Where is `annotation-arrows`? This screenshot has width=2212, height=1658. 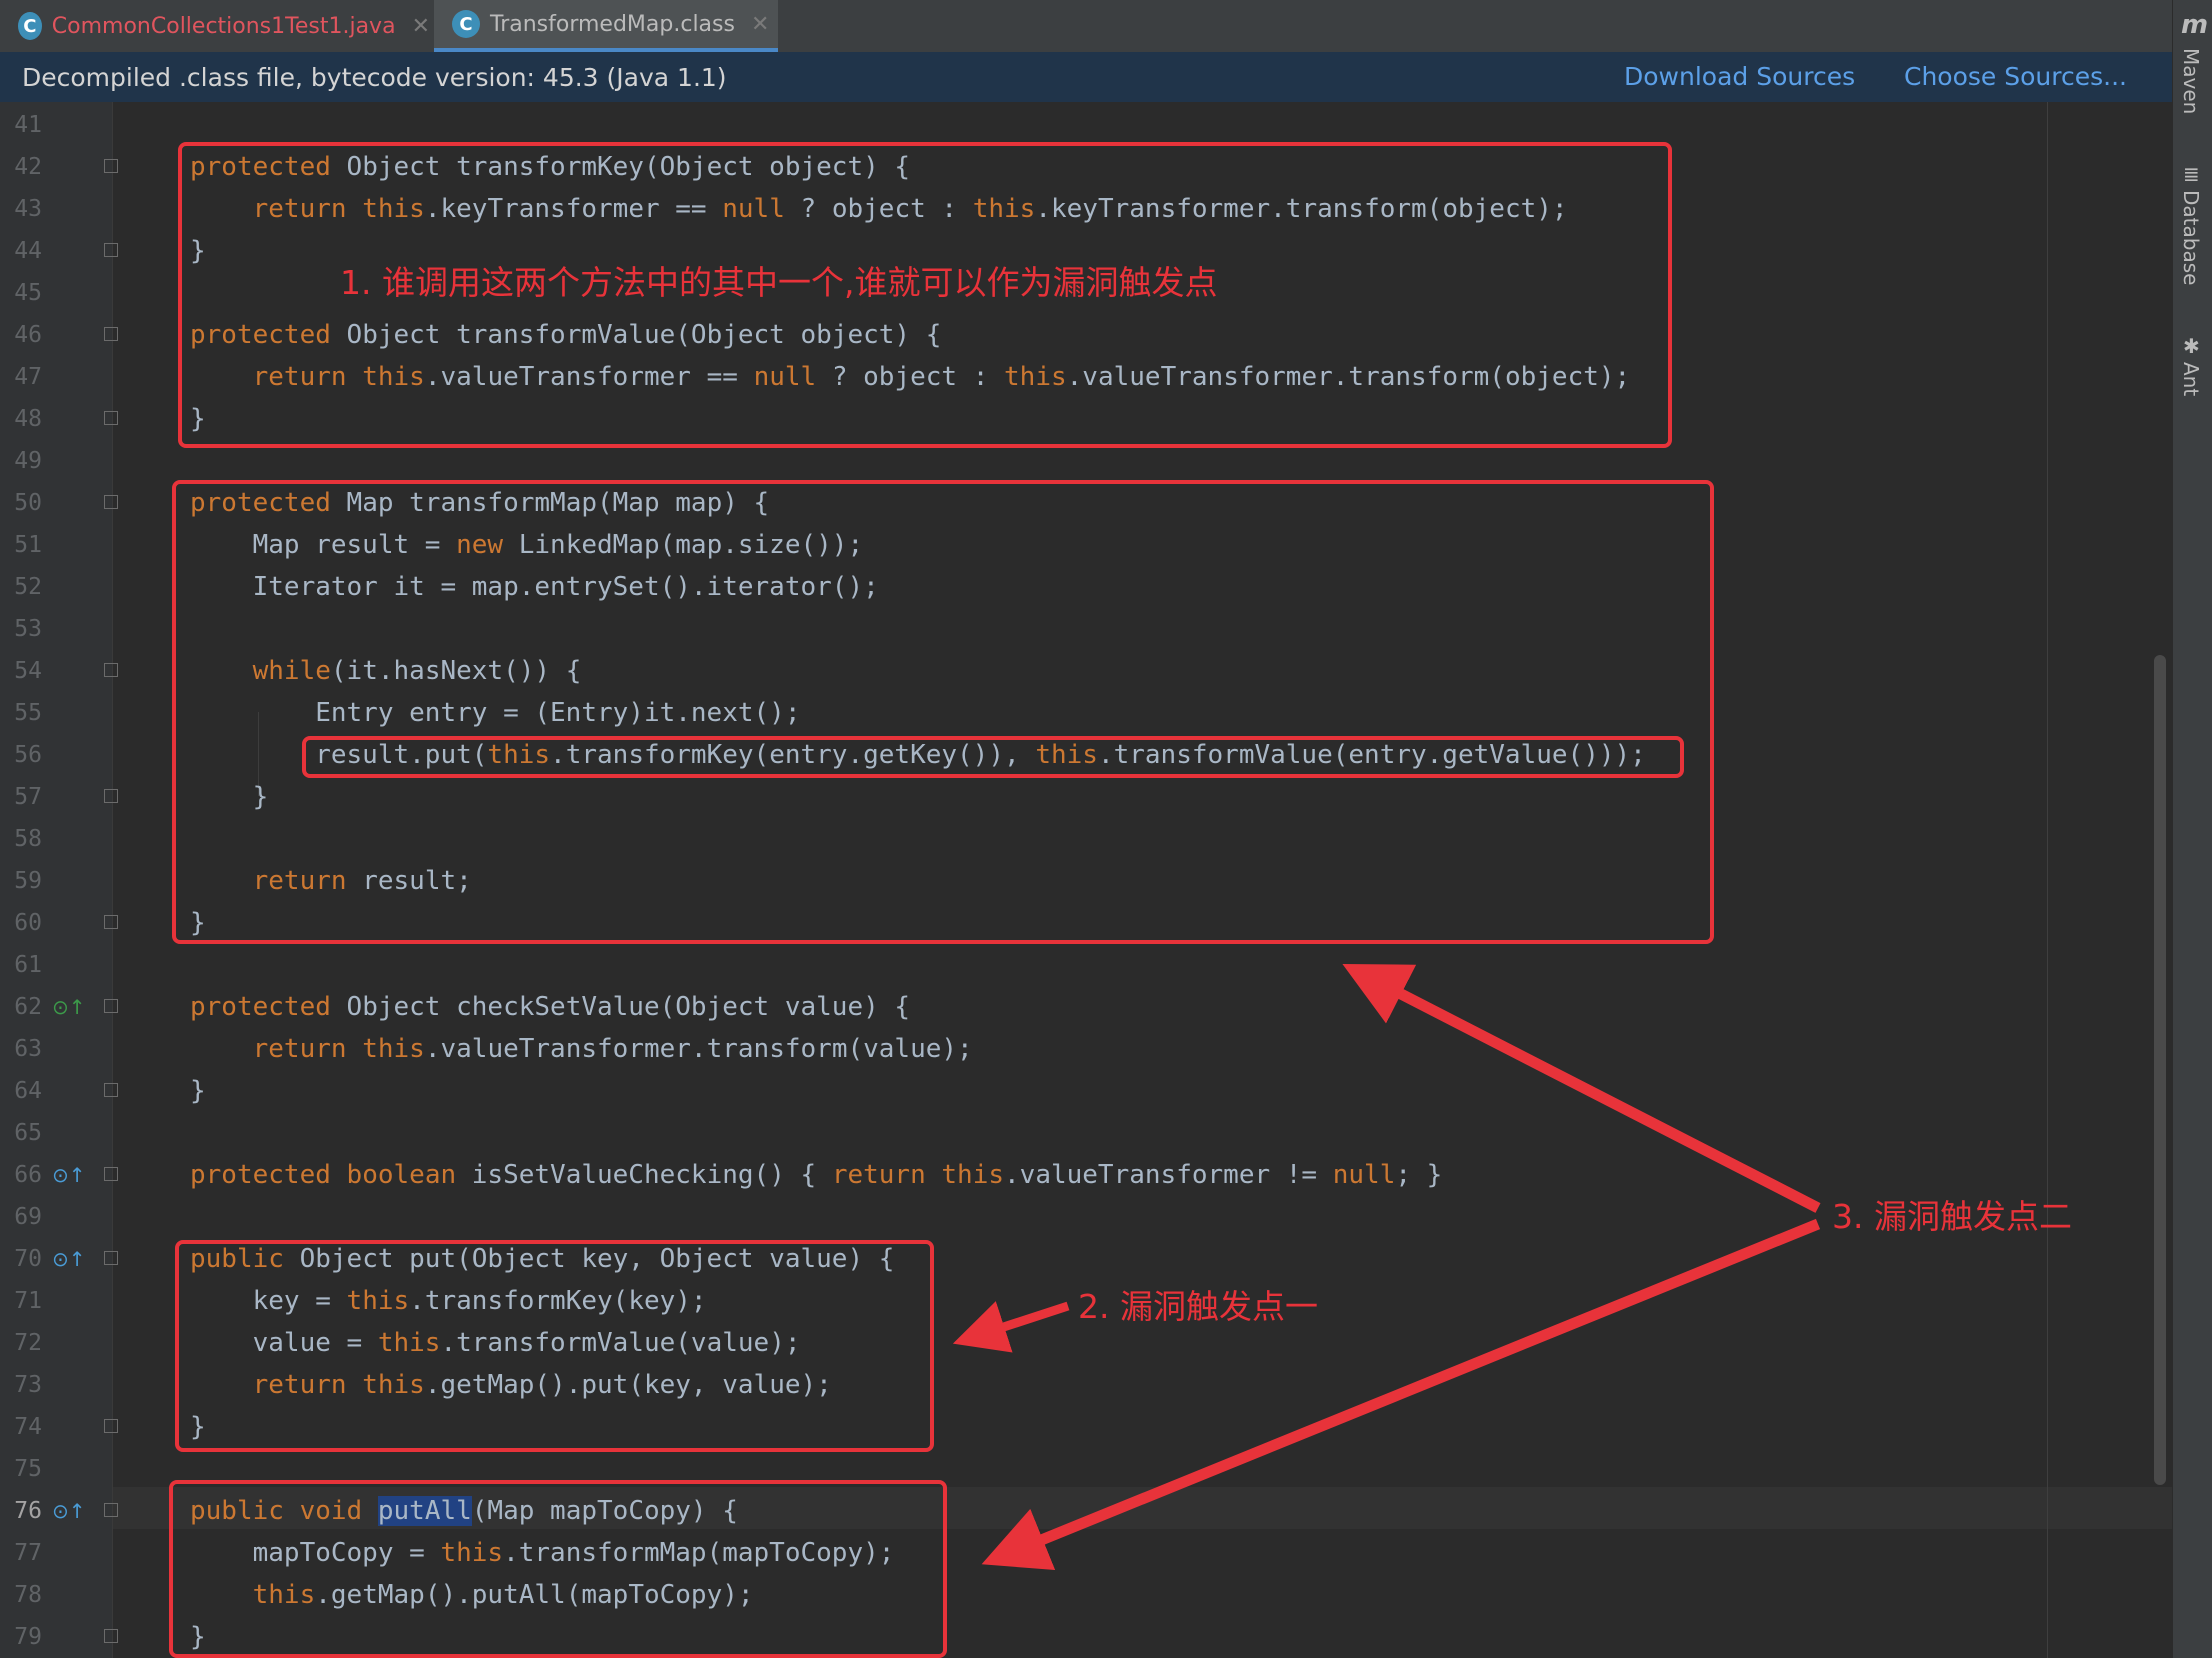
annotation-arrows is located at coordinates (1386, 1266).